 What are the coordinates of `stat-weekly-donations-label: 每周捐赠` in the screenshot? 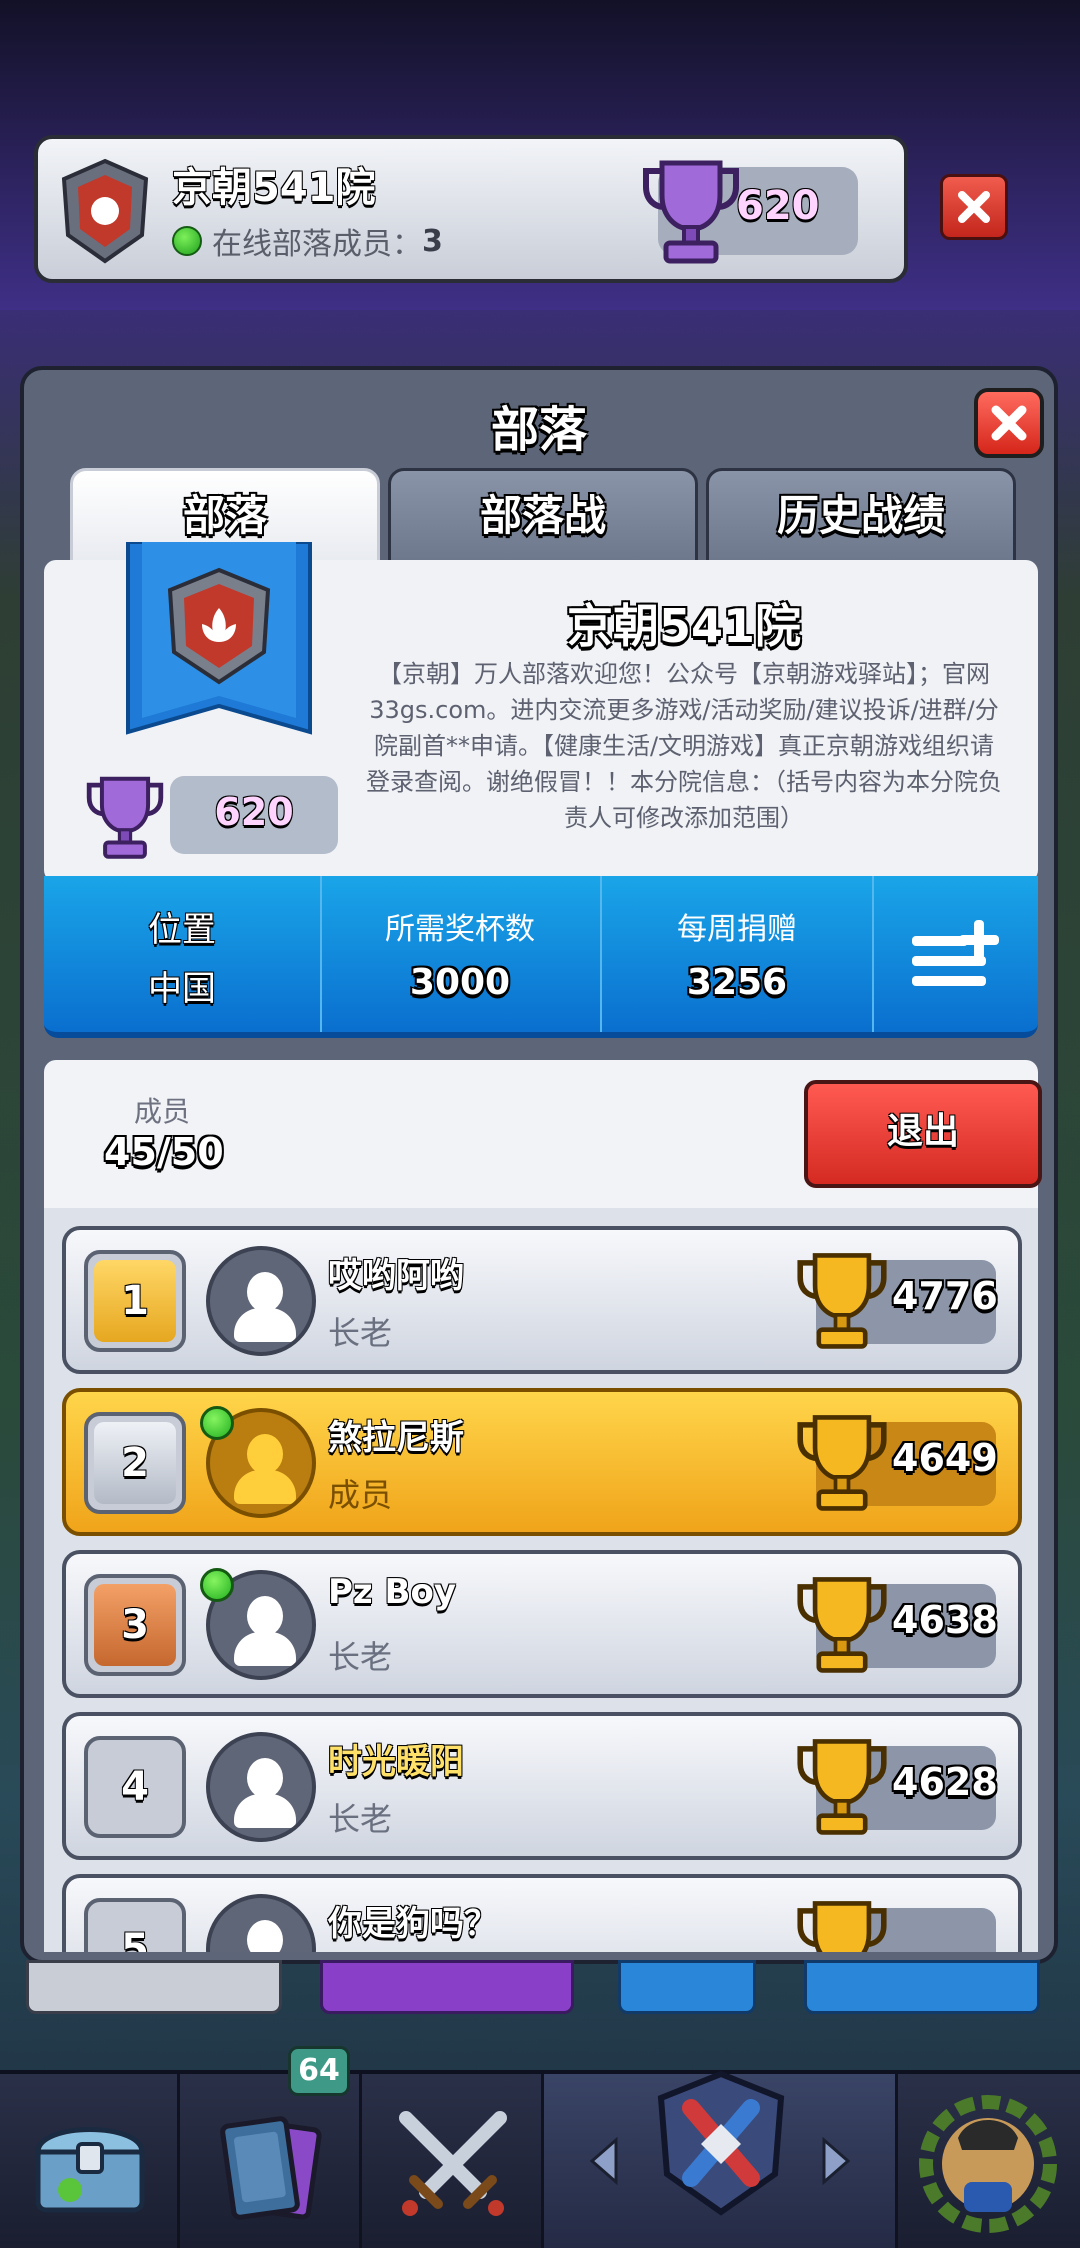 It's located at (737, 929).